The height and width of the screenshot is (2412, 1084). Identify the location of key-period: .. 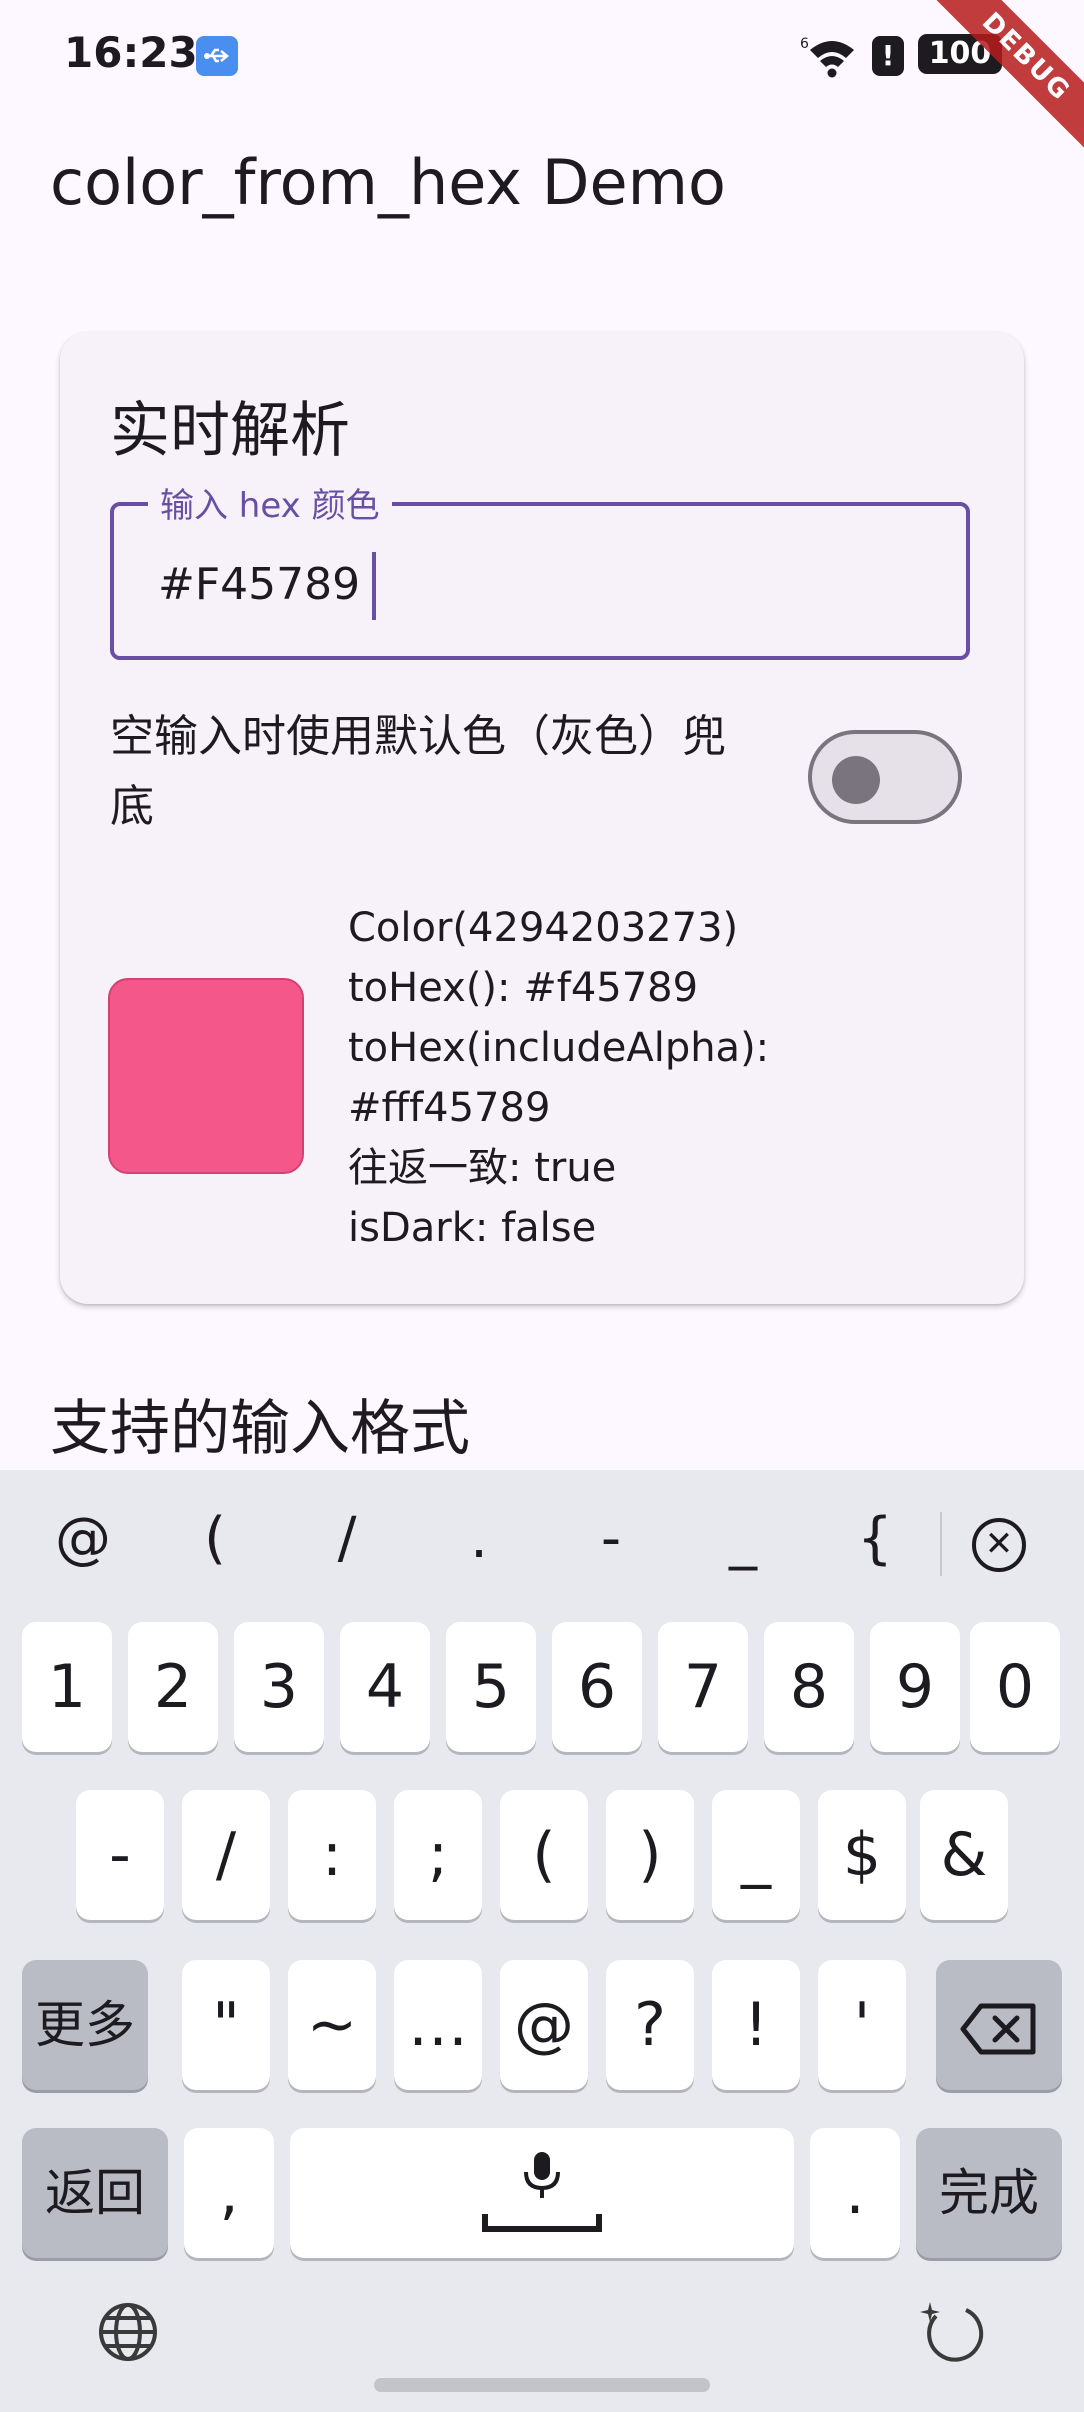
(855, 2193).